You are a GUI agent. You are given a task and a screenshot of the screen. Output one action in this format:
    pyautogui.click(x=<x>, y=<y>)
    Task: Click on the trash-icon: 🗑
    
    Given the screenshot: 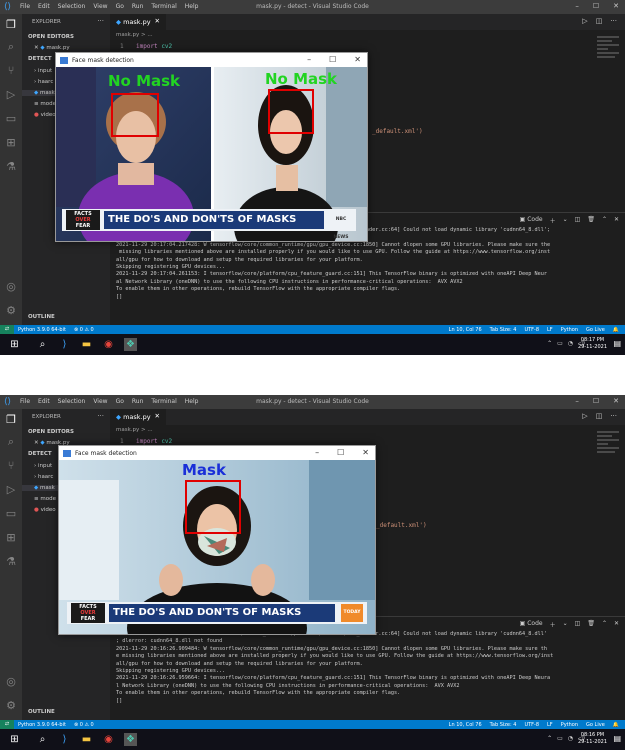 What is the action you would take?
    pyautogui.click(x=591, y=624)
    